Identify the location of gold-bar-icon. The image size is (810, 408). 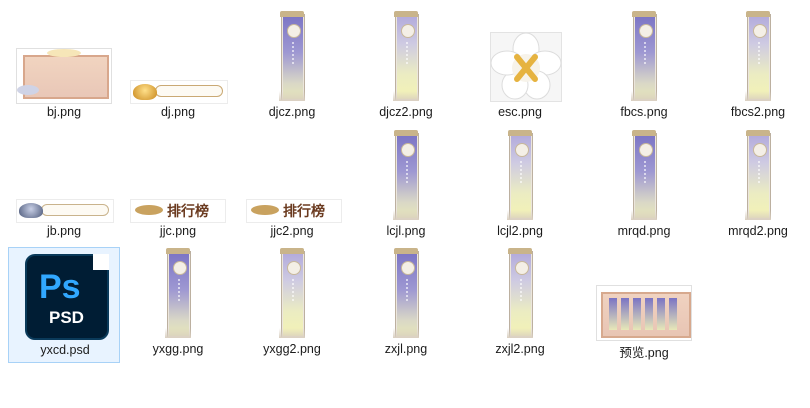
(179, 92).